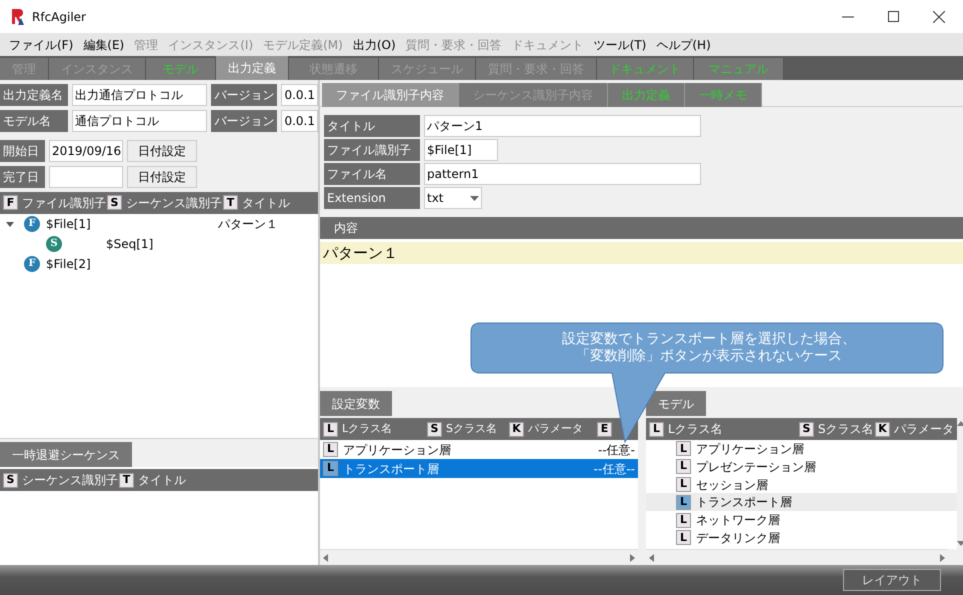 Image resolution: width=963 pixels, height=595 pixels. I want to click on content-text: パターン１, so click(641, 253).